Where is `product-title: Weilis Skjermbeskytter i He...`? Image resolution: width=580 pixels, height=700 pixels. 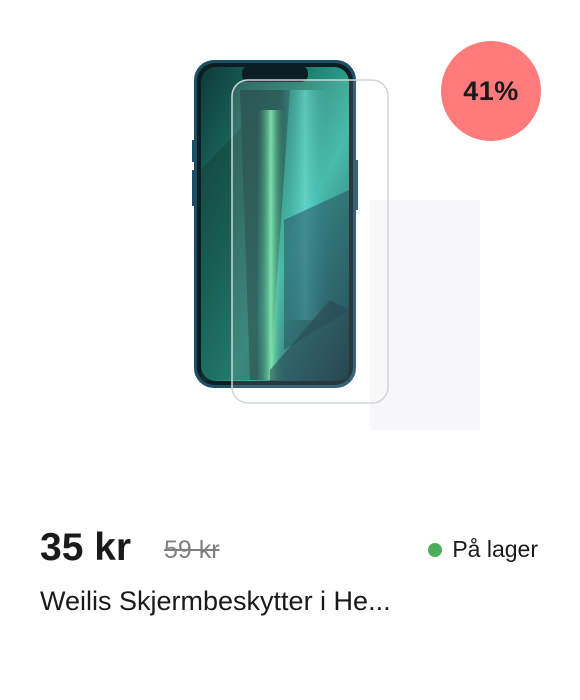 product-title: Weilis Skjermbeskytter i He... is located at coordinates (290, 601).